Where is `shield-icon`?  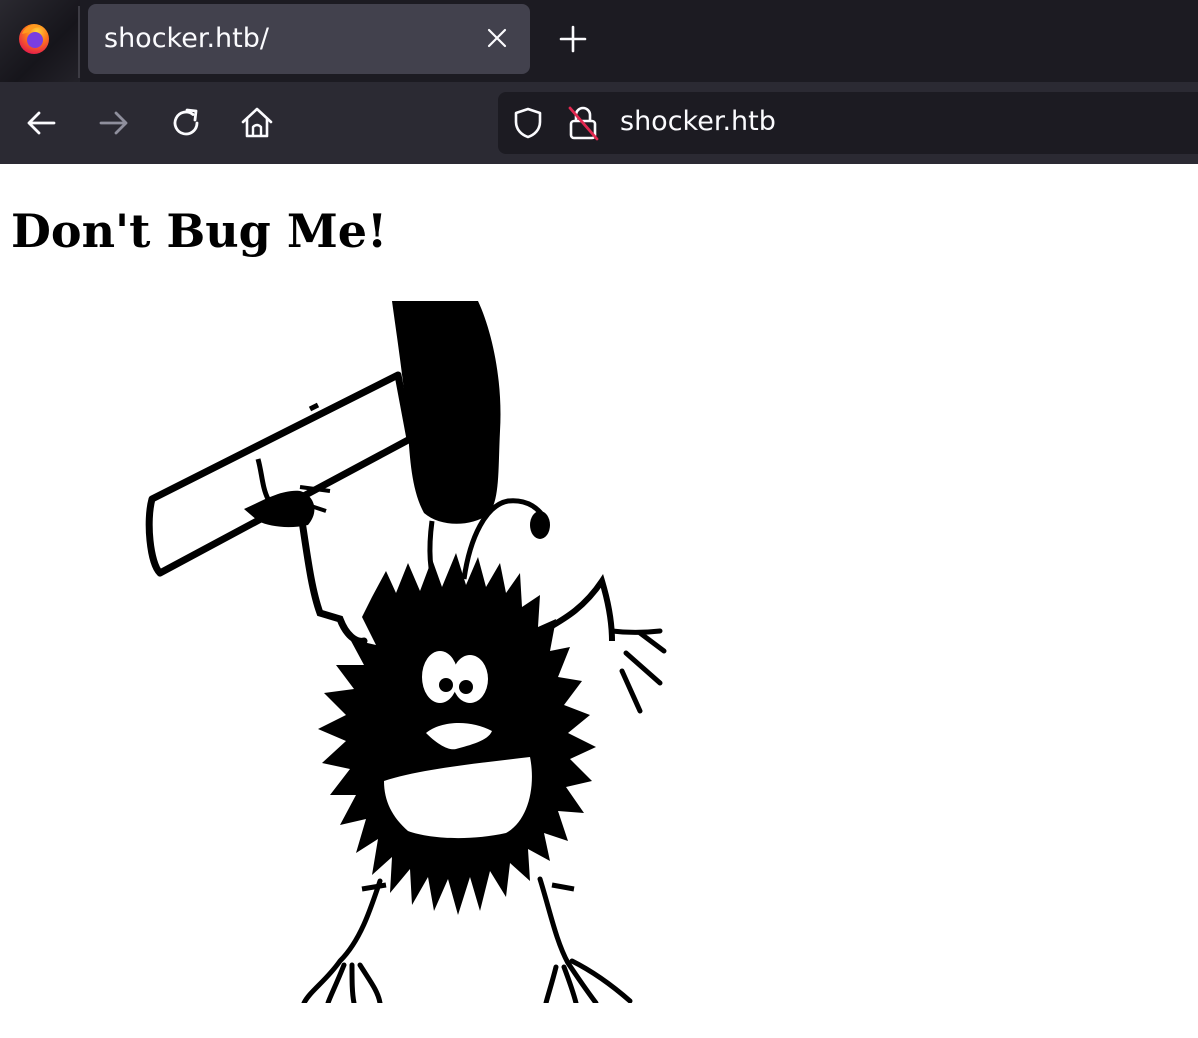
shield-icon is located at coordinates (528, 123).